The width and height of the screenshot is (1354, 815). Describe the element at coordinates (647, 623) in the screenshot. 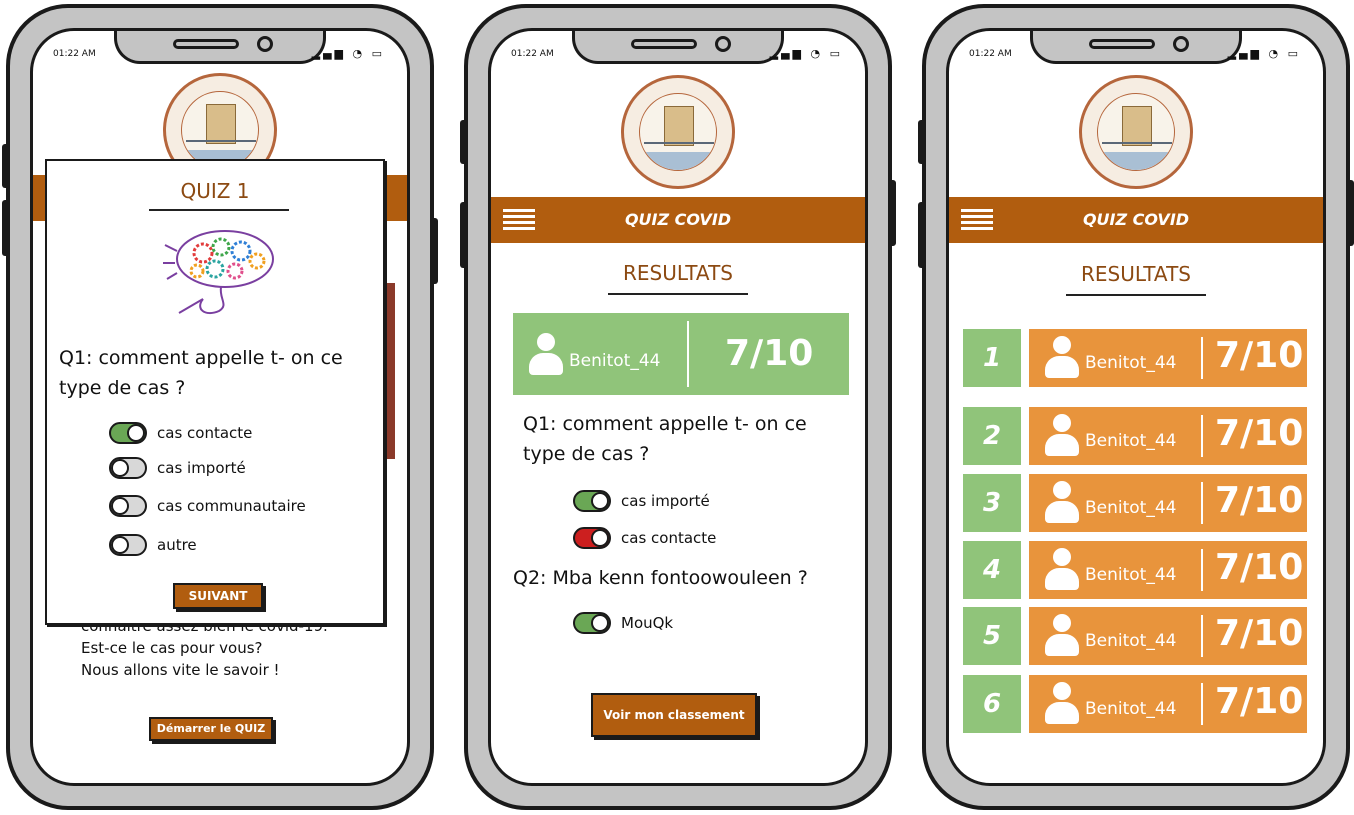

I see `answer-label: MouQk` at that location.